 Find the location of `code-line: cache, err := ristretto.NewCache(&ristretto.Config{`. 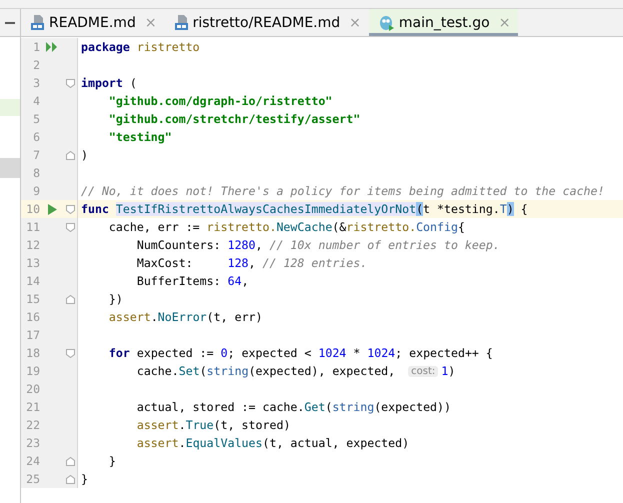

code-line: cache, err := ristretto.NewCache(&ristretto.Config{ is located at coordinates (286, 227).